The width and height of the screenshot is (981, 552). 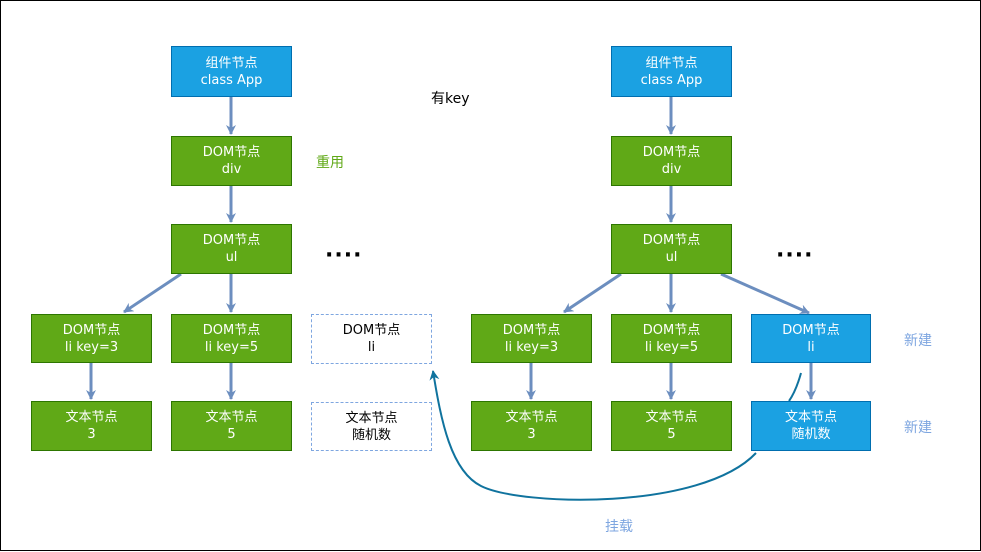 What do you see at coordinates (330, 163) in the screenshot?
I see `reuse-label: 重用` at bounding box center [330, 163].